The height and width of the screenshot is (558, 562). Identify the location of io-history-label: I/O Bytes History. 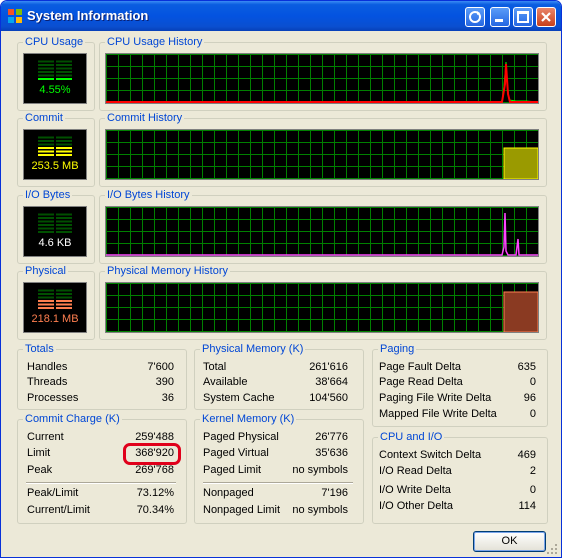
(148, 195).